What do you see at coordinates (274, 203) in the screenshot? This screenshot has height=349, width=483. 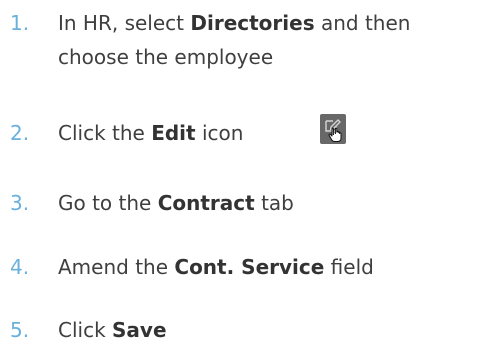 I see `step-text-post: tab` at bounding box center [274, 203].